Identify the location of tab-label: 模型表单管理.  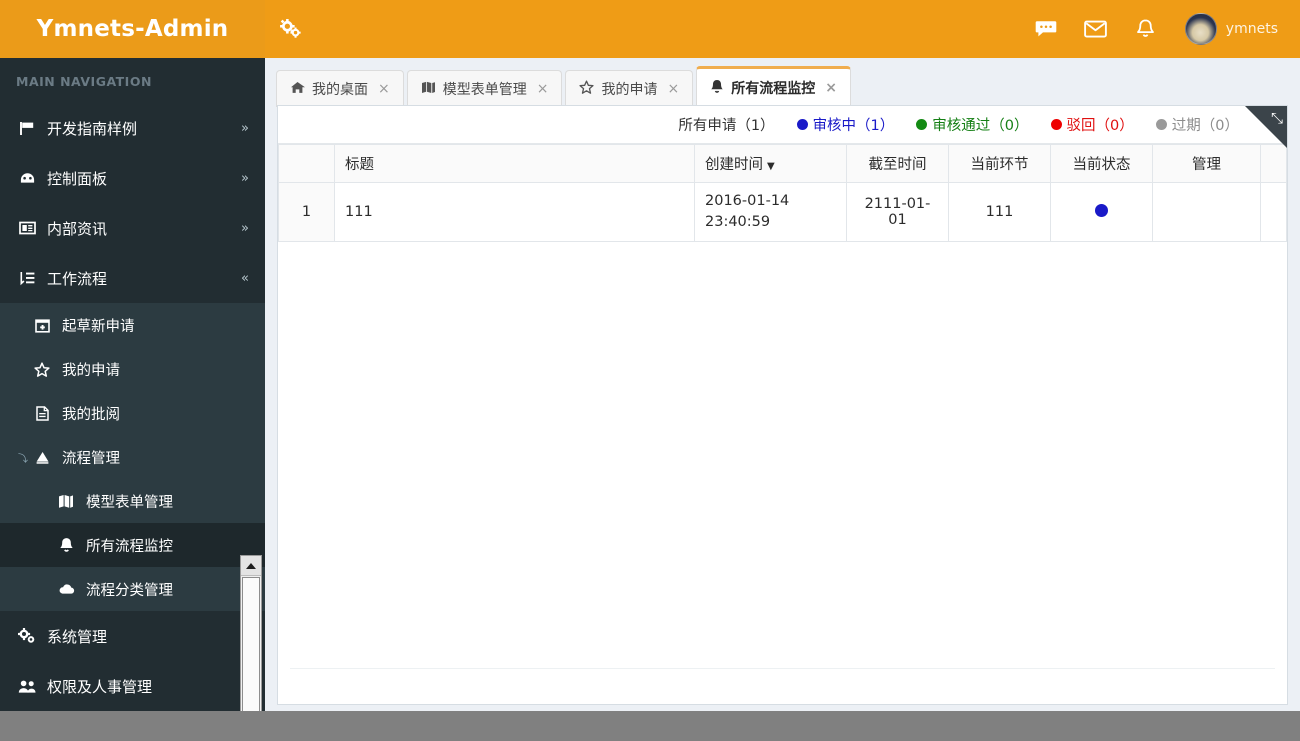
(484, 90).